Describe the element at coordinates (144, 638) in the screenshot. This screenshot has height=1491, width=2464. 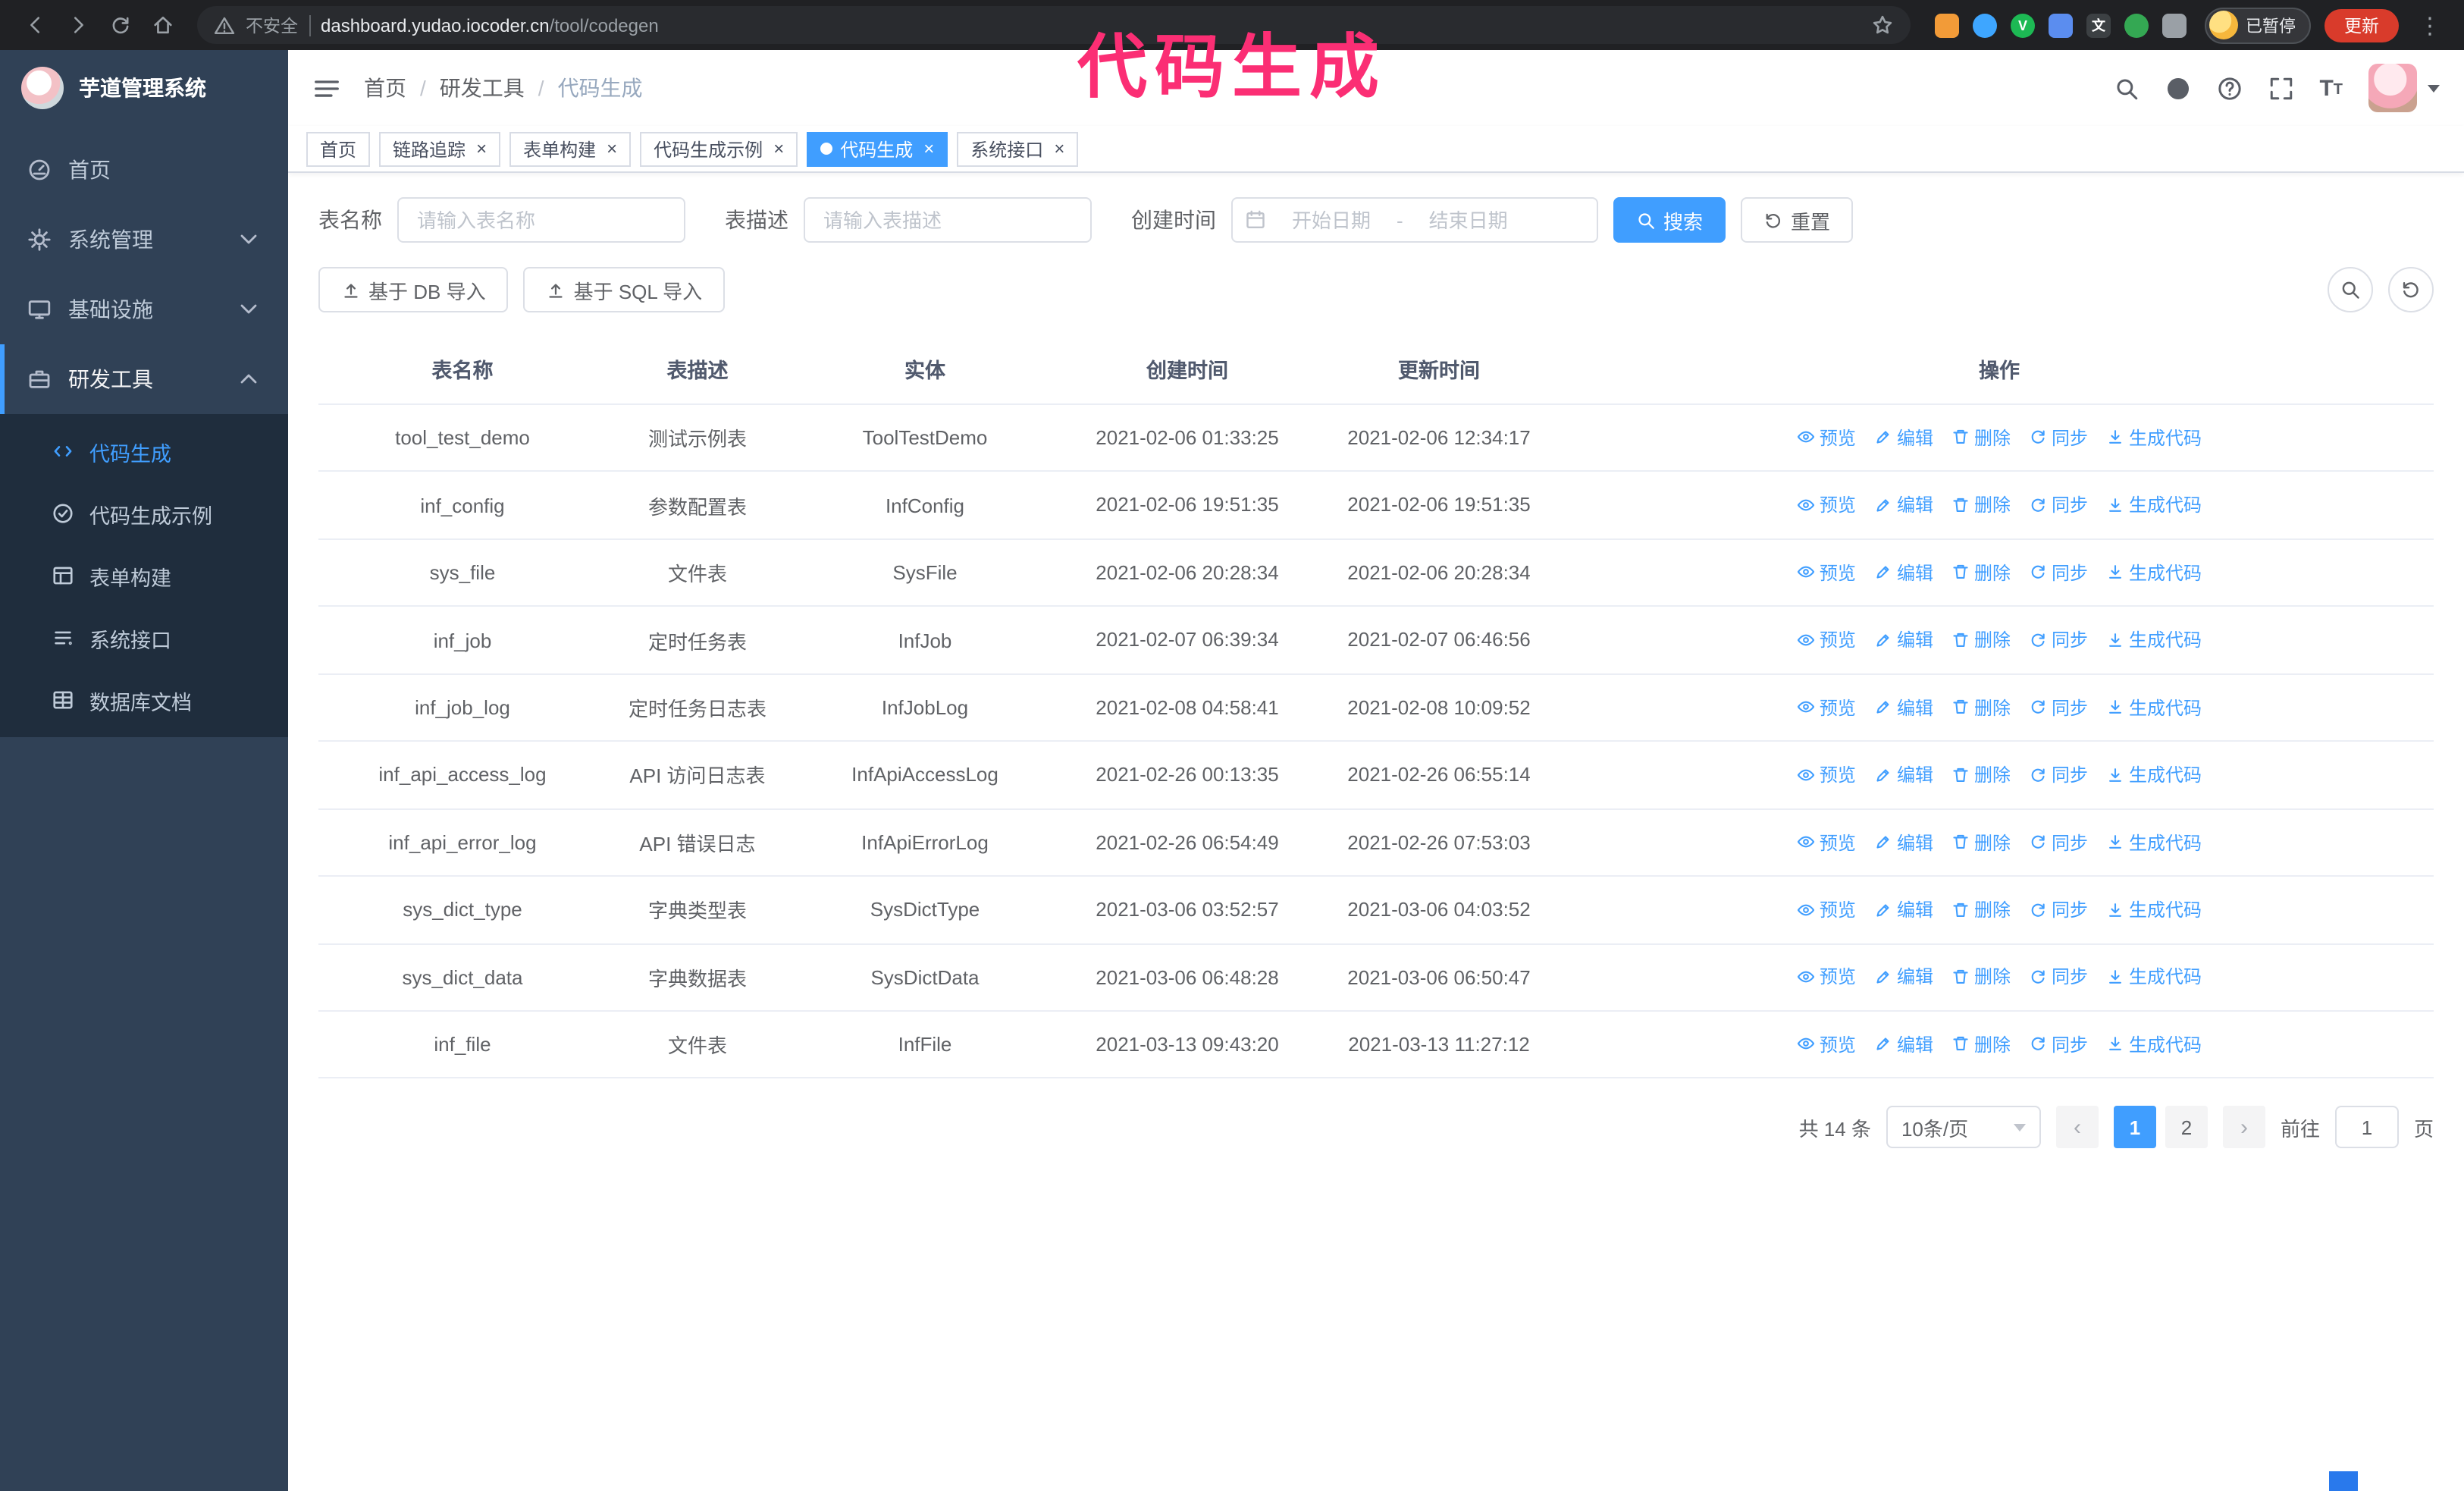
I see `sidebar-subitem-api: 系统接口` at that location.